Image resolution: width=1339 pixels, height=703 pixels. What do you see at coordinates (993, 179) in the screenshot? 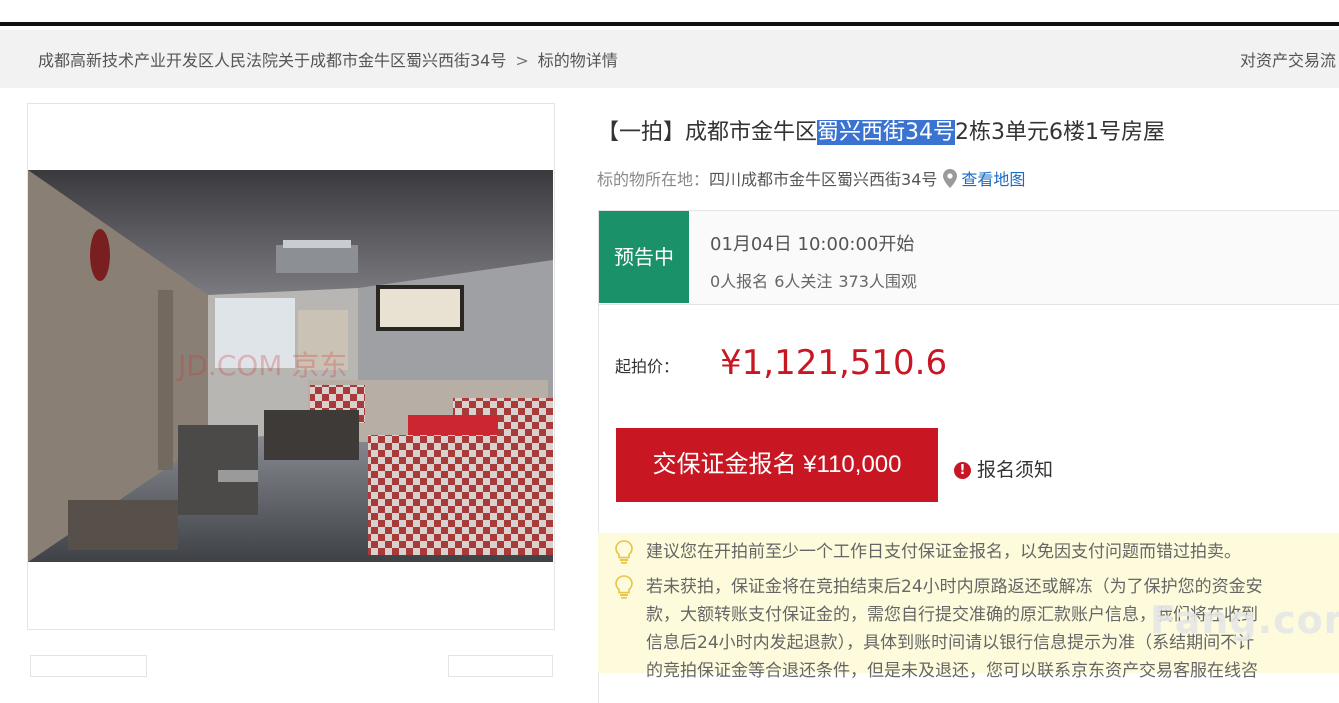
I see `view-map-link: 查看地图` at bounding box center [993, 179].